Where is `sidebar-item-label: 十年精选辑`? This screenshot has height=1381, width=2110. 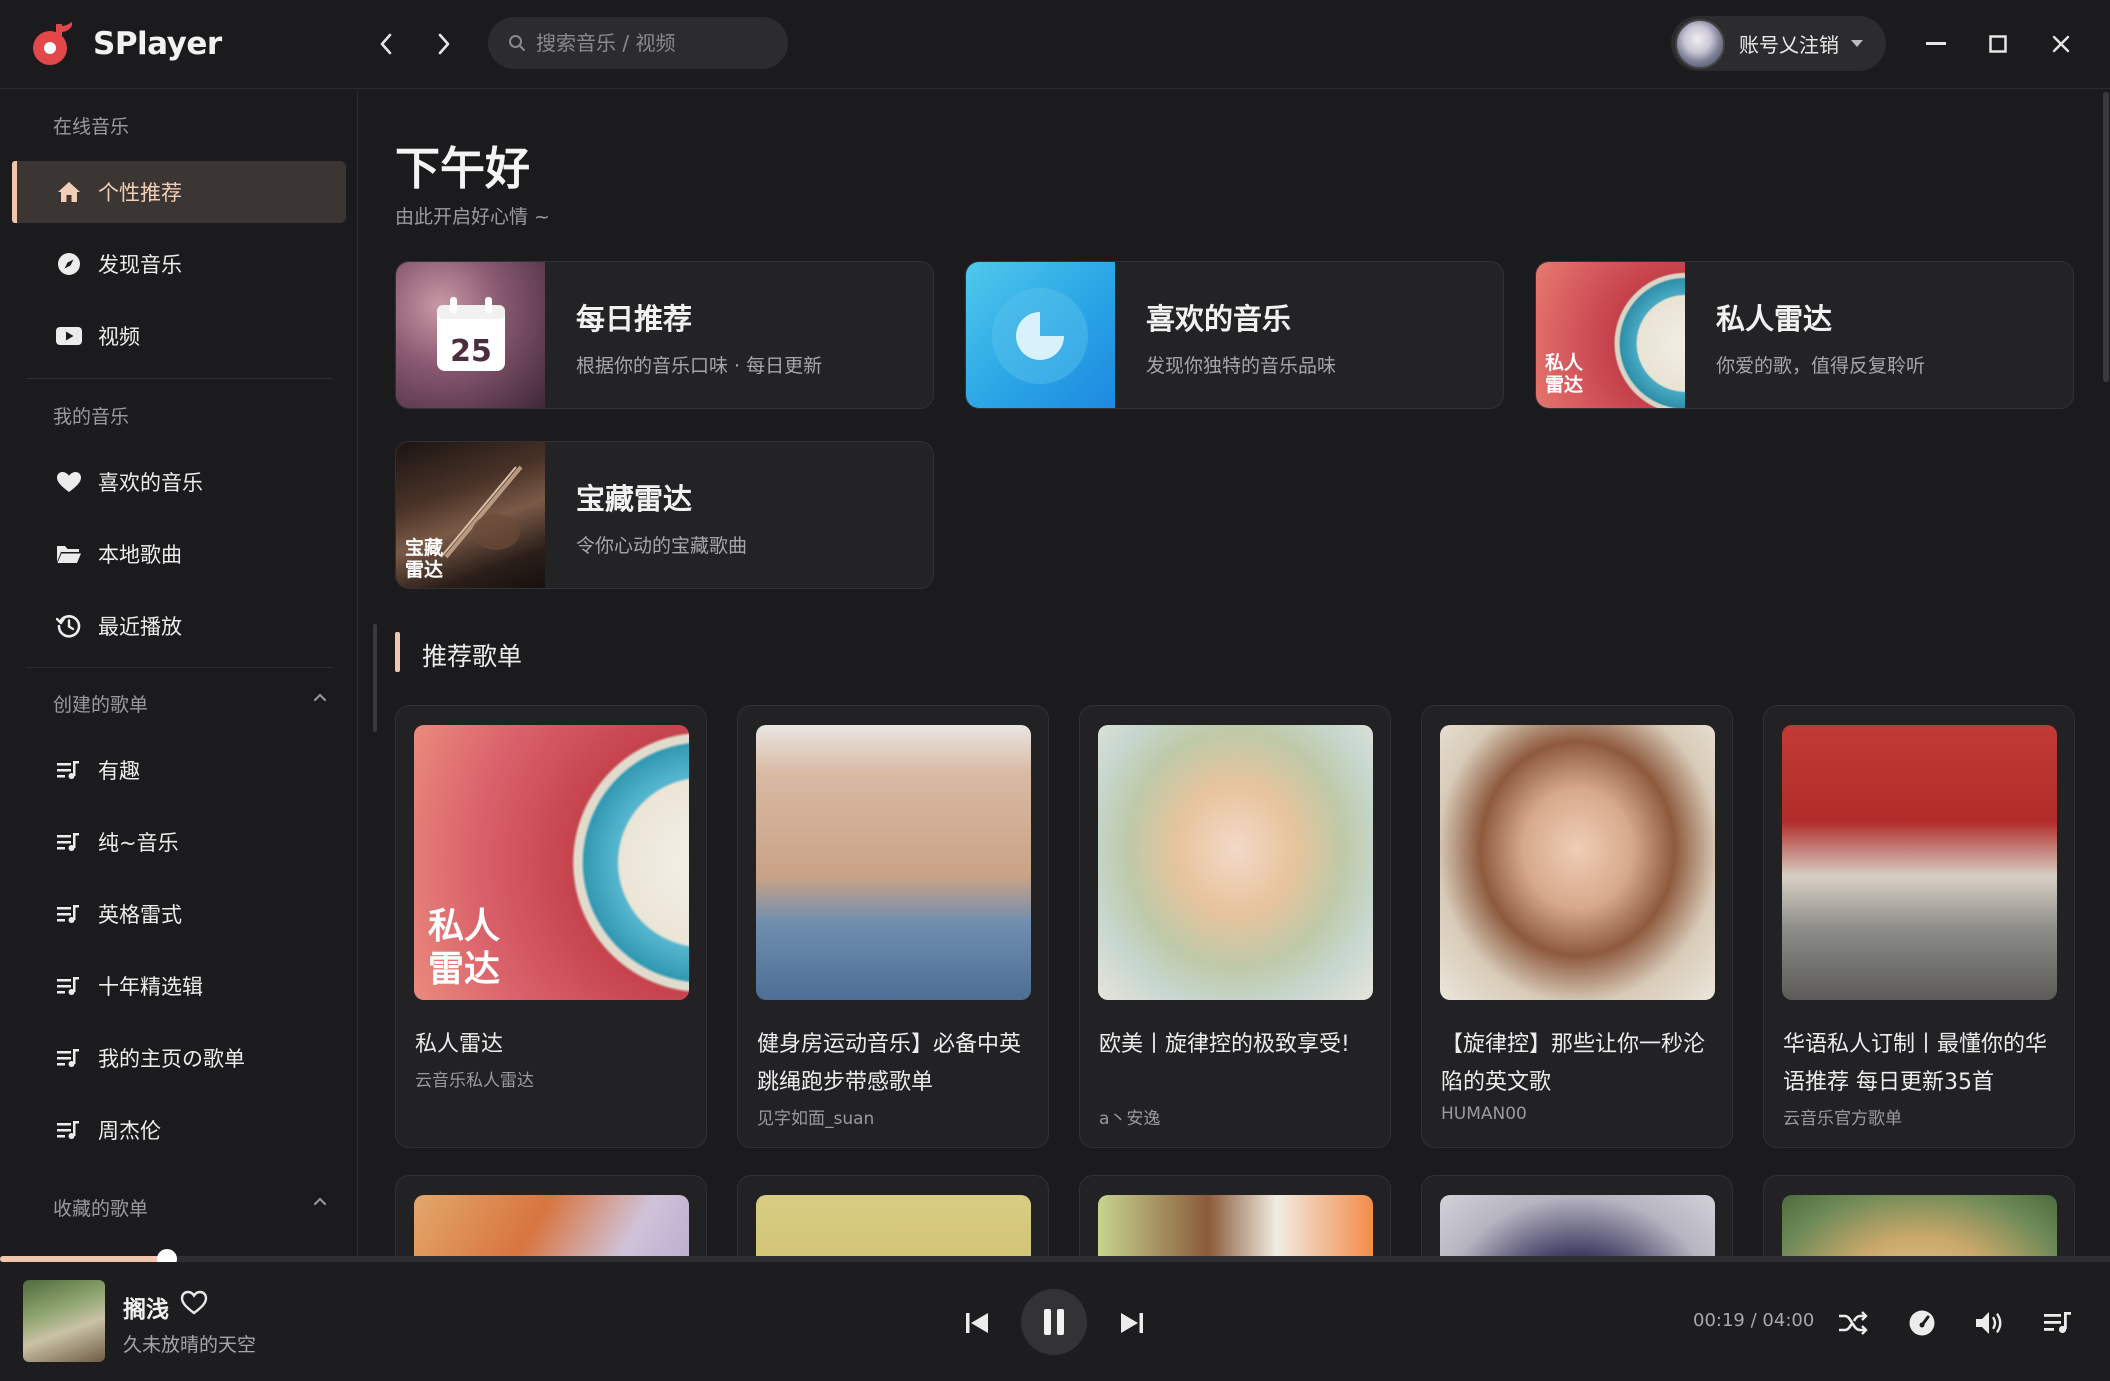 sidebar-item-label: 十年精选辑 is located at coordinates (150, 987).